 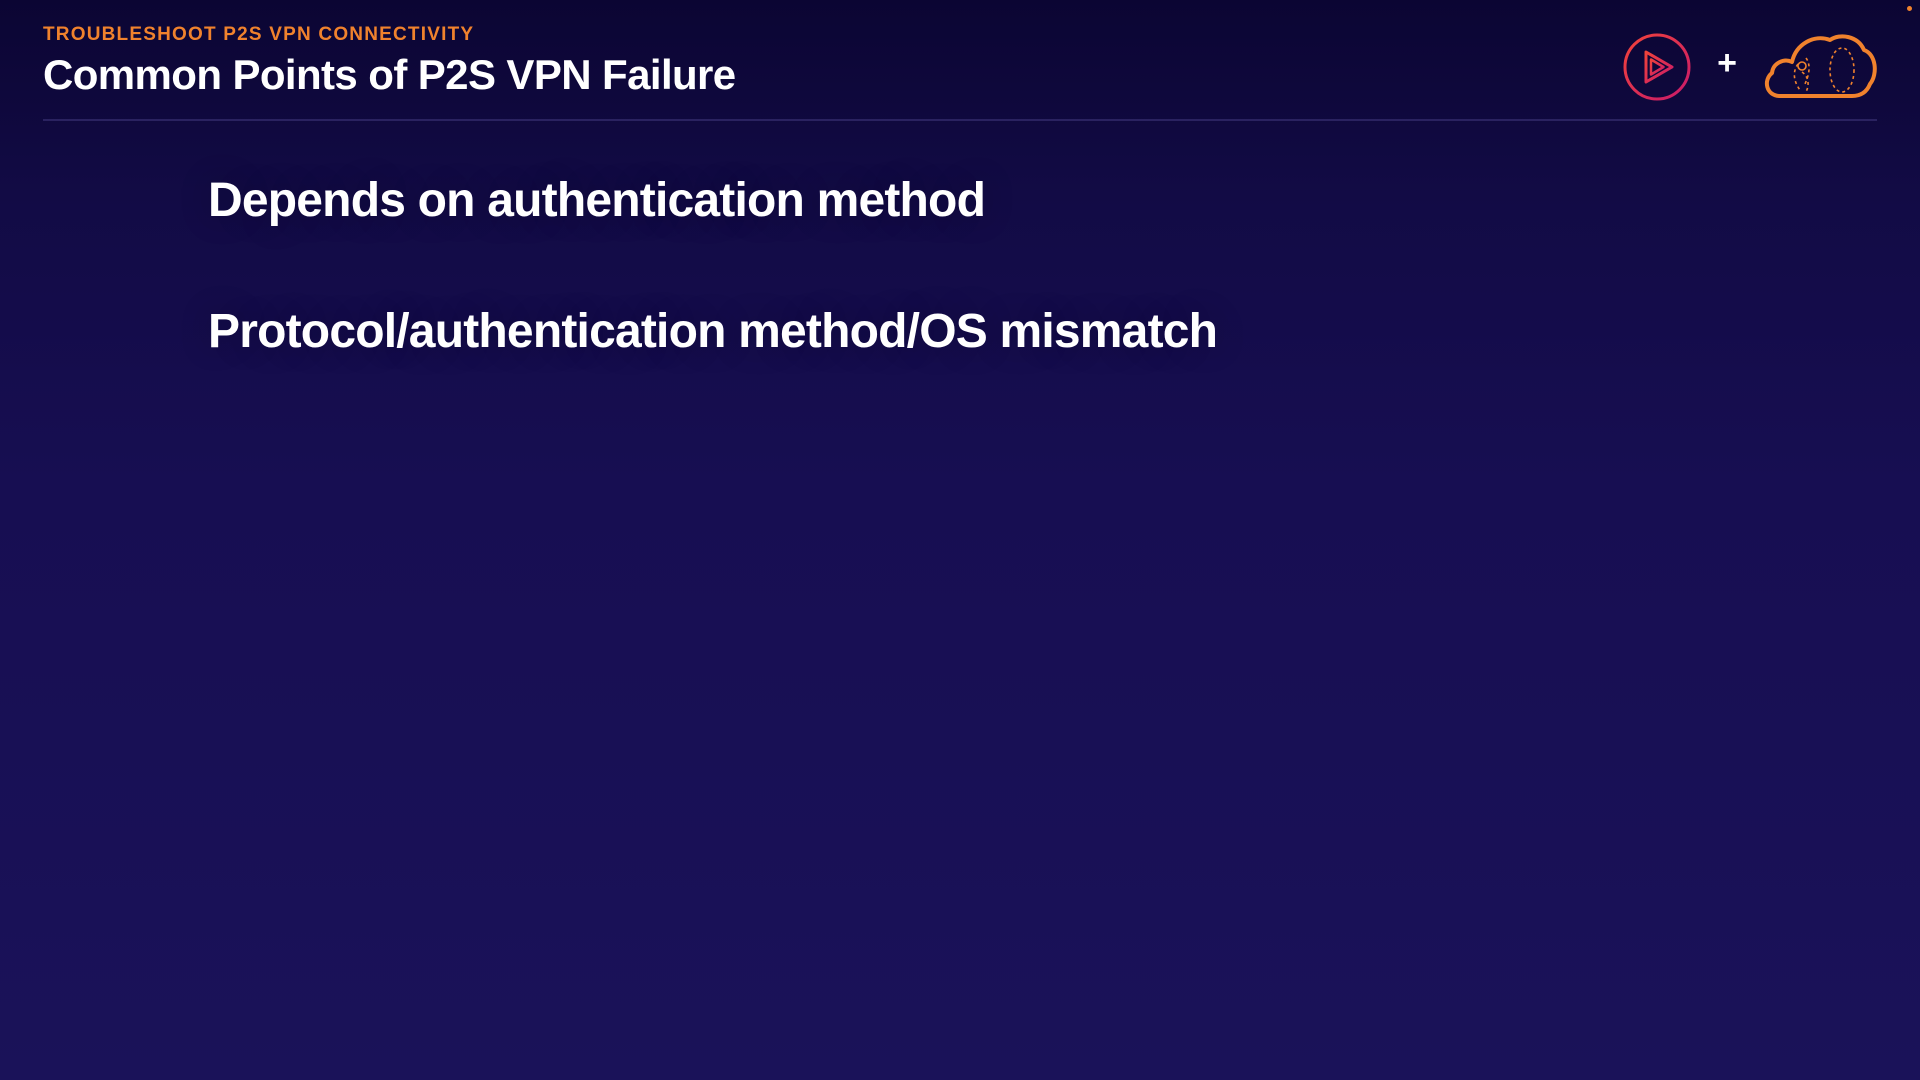 What do you see at coordinates (1727, 63) in the screenshot?
I see `plus-sign: +` at bounding box center [1727, 63].